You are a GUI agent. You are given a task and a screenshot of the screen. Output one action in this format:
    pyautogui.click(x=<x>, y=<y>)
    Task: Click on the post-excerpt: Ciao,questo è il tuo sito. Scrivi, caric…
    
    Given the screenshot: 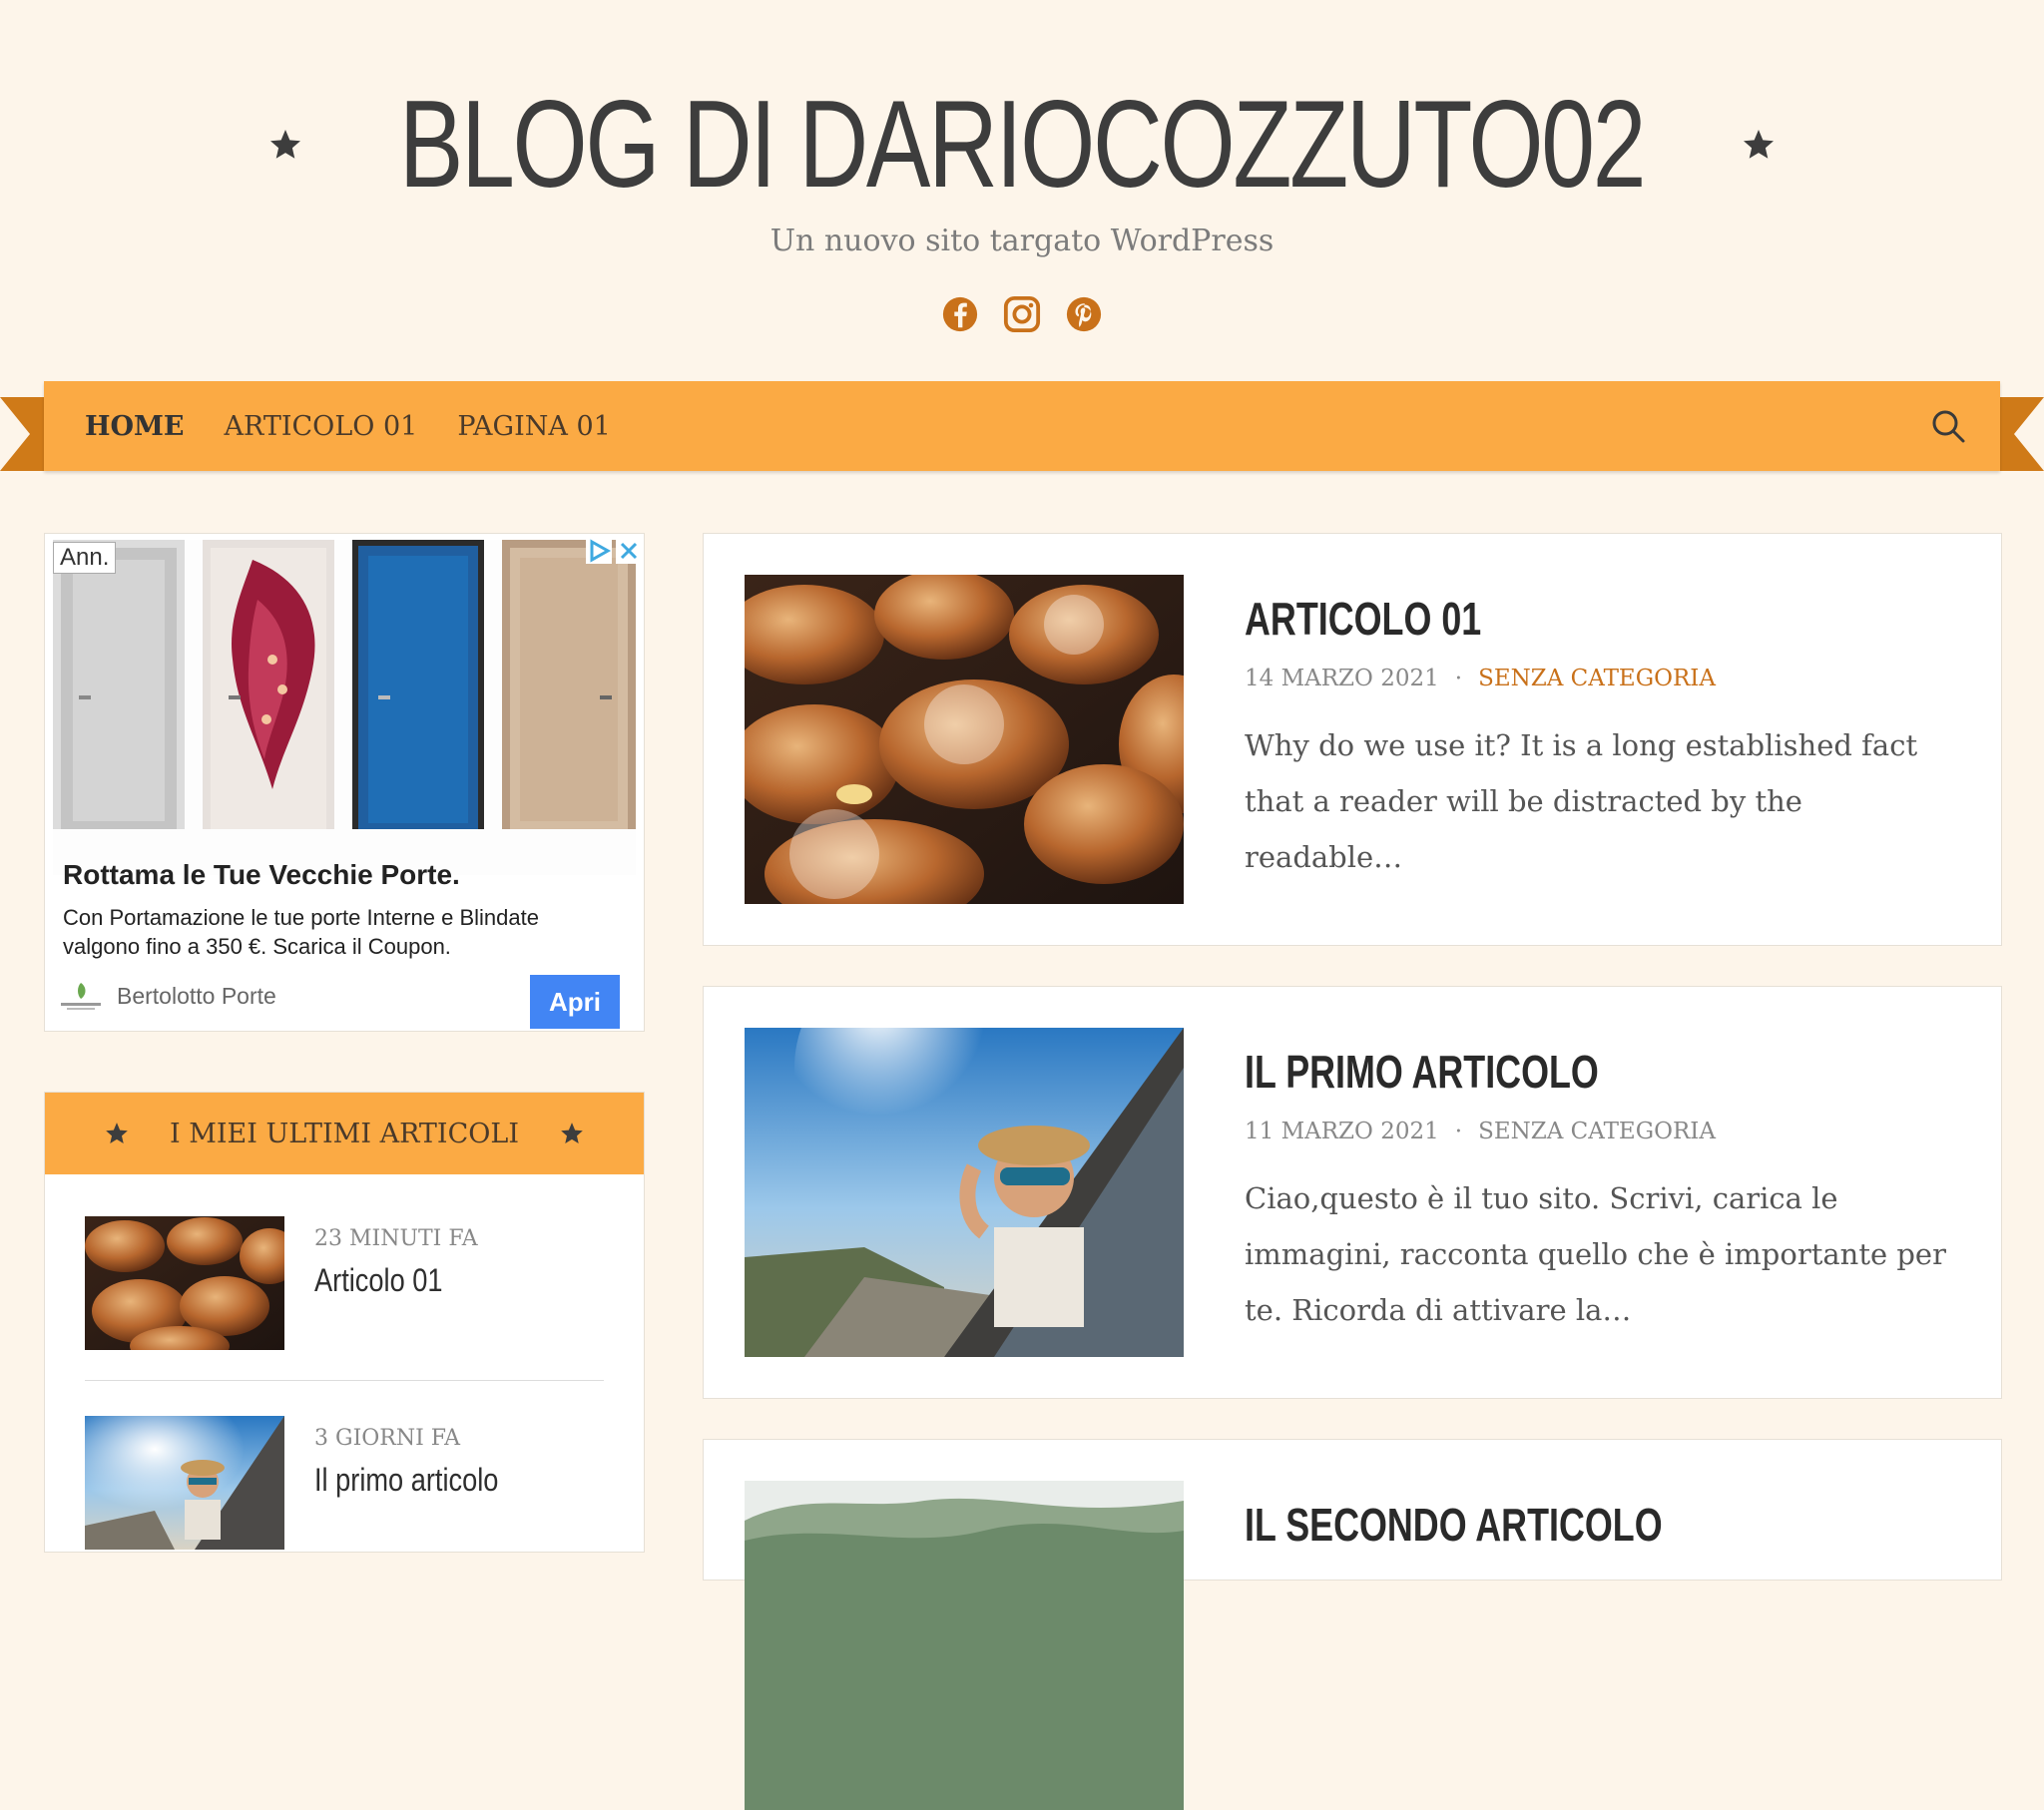 What is the action you would take?
    pyautogui.click(x=1595, y=1254)
    